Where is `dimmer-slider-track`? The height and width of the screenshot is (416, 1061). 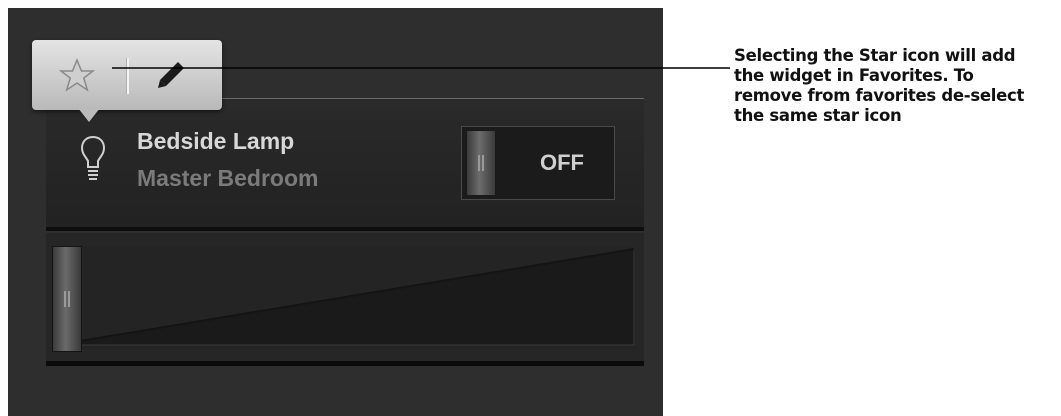 dimmer-slider-track is located at coordinates (346, 298).